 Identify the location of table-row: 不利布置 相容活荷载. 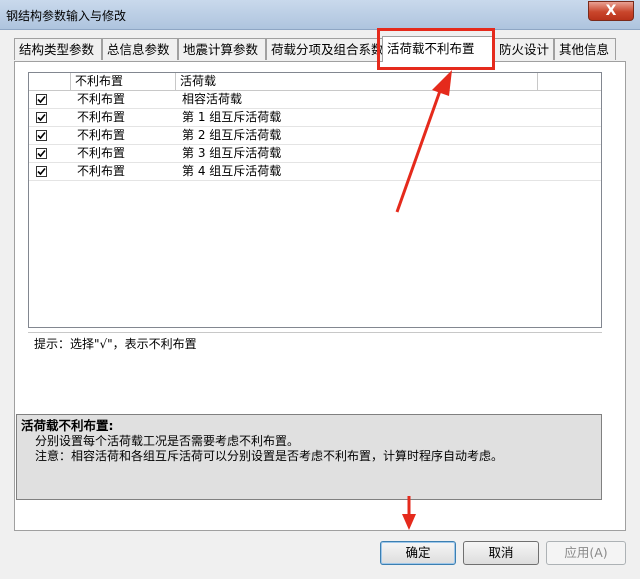
(315, 100).